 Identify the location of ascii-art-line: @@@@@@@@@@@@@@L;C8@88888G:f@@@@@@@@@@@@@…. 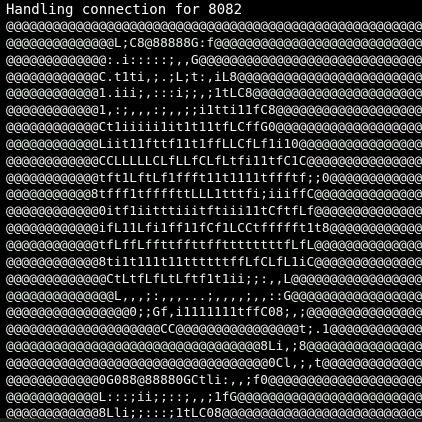
(214, 43).